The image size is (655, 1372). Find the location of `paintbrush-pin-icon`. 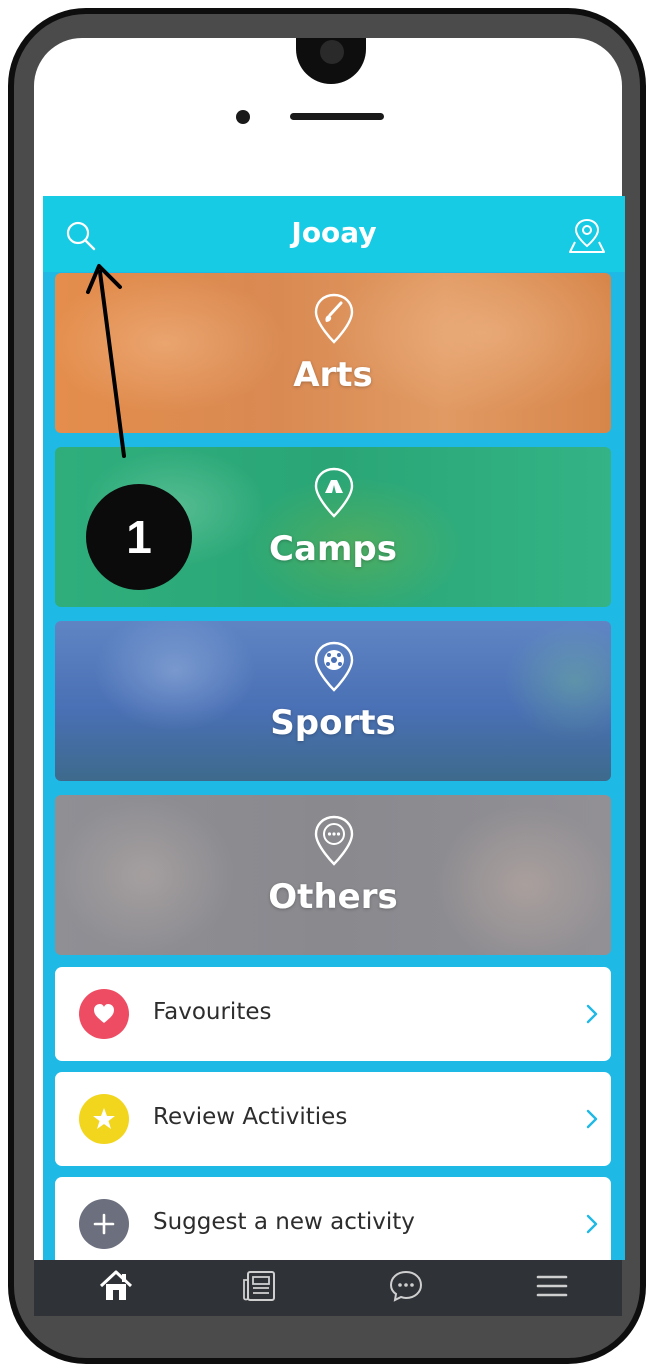

paintbrush-pin-icon is located at coordinates (334, 318).